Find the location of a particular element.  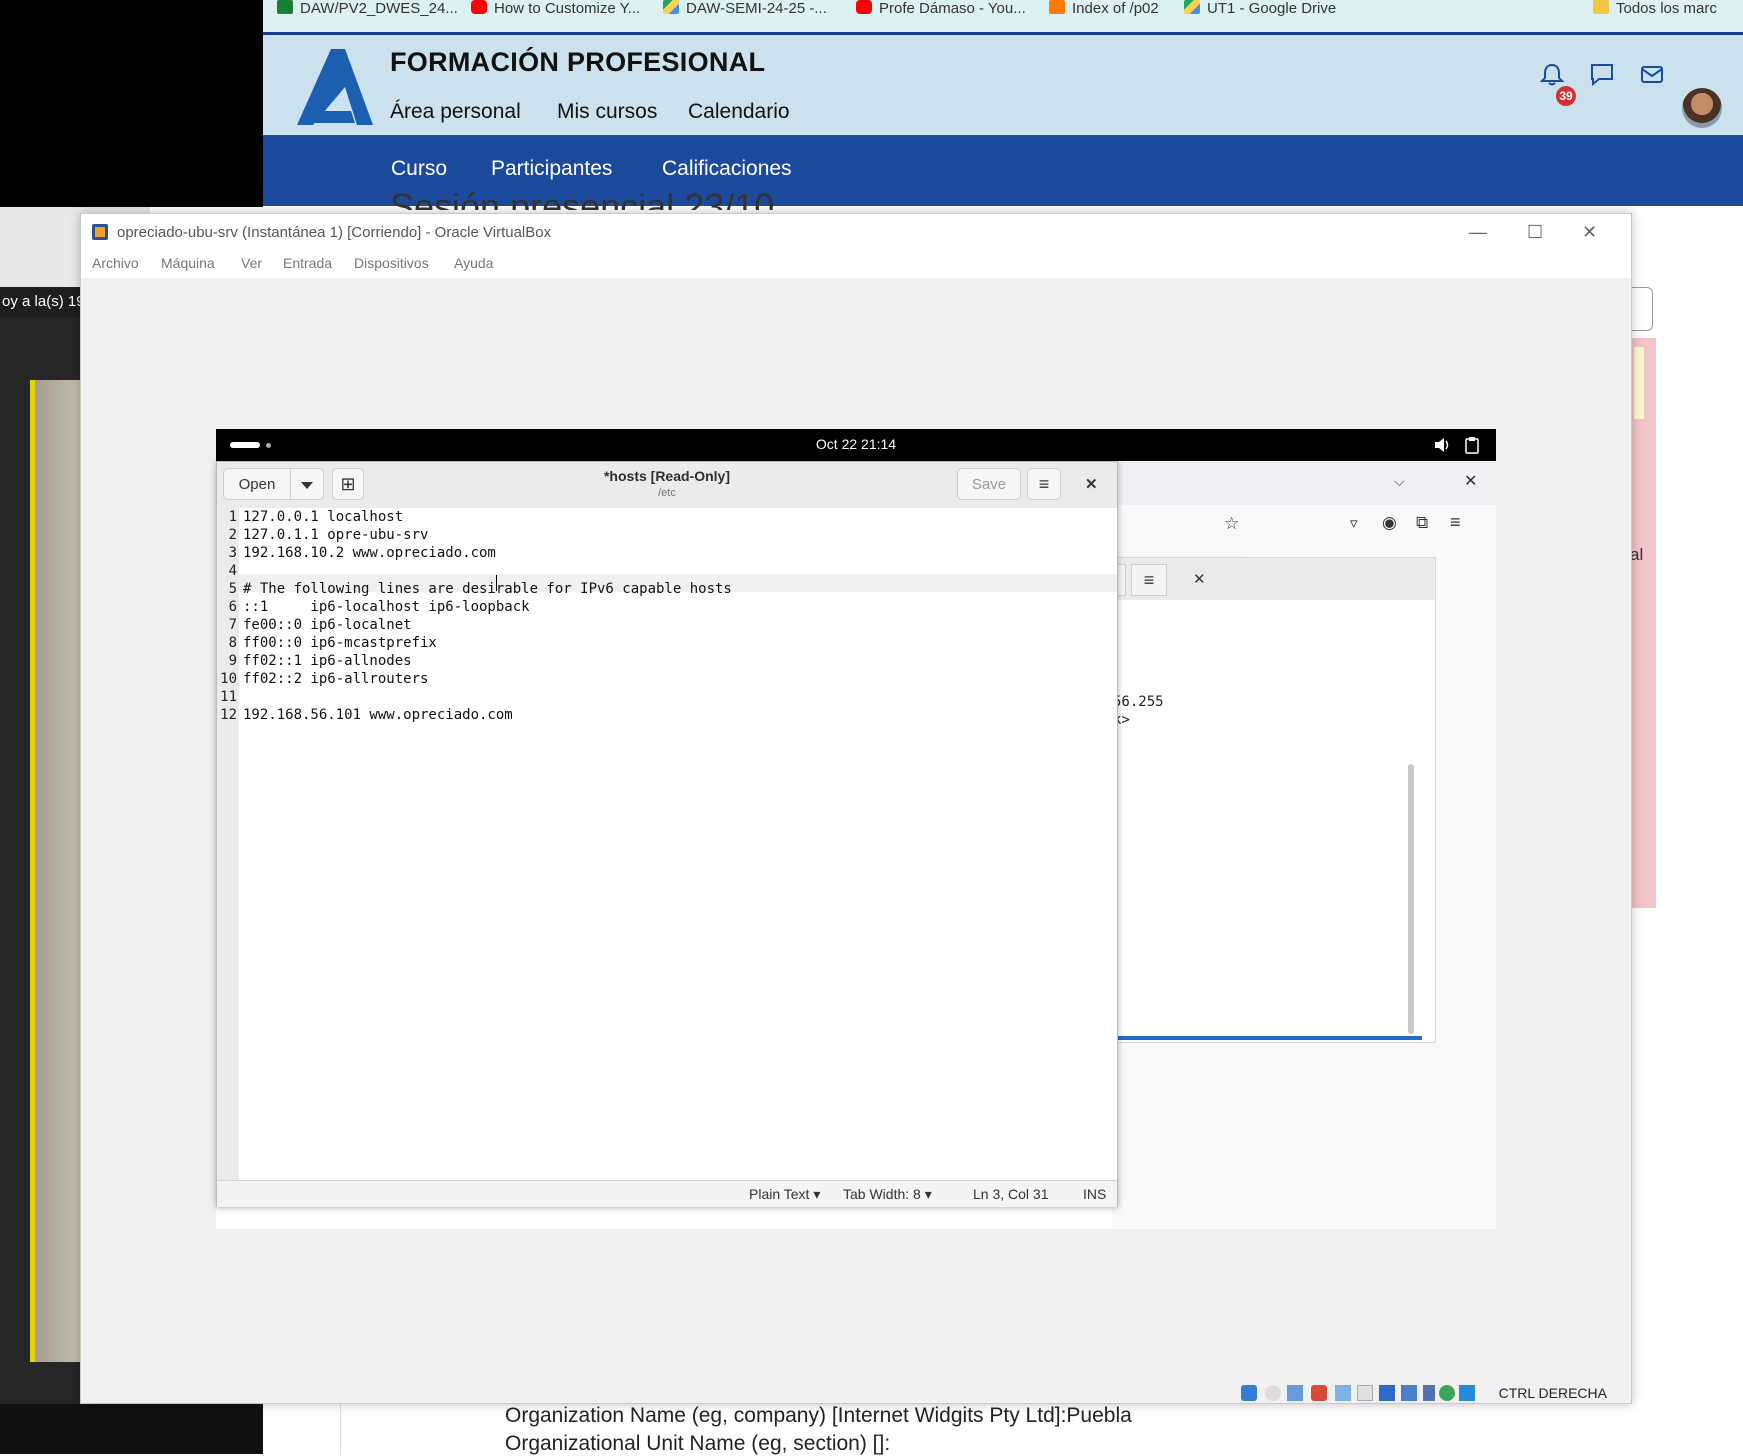

line-number: 1 is located at coordinates (232, 517).